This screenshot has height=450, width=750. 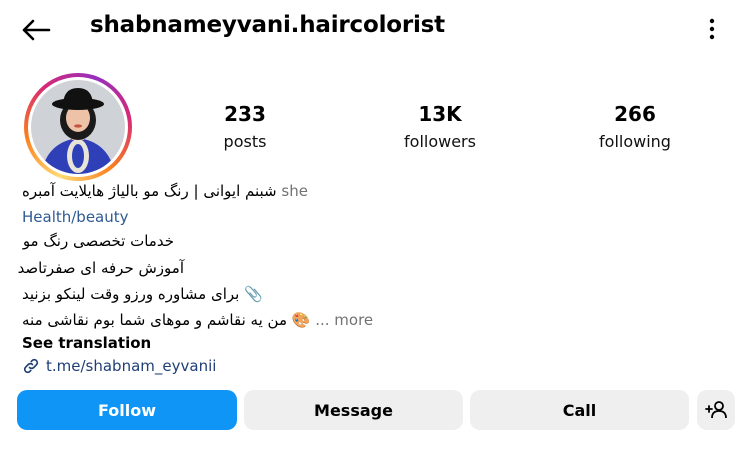 I want to click on bio-painter-text: من یه نقاشم و موهای شما بوم نقاشی منه, so click(x=154, y=320).